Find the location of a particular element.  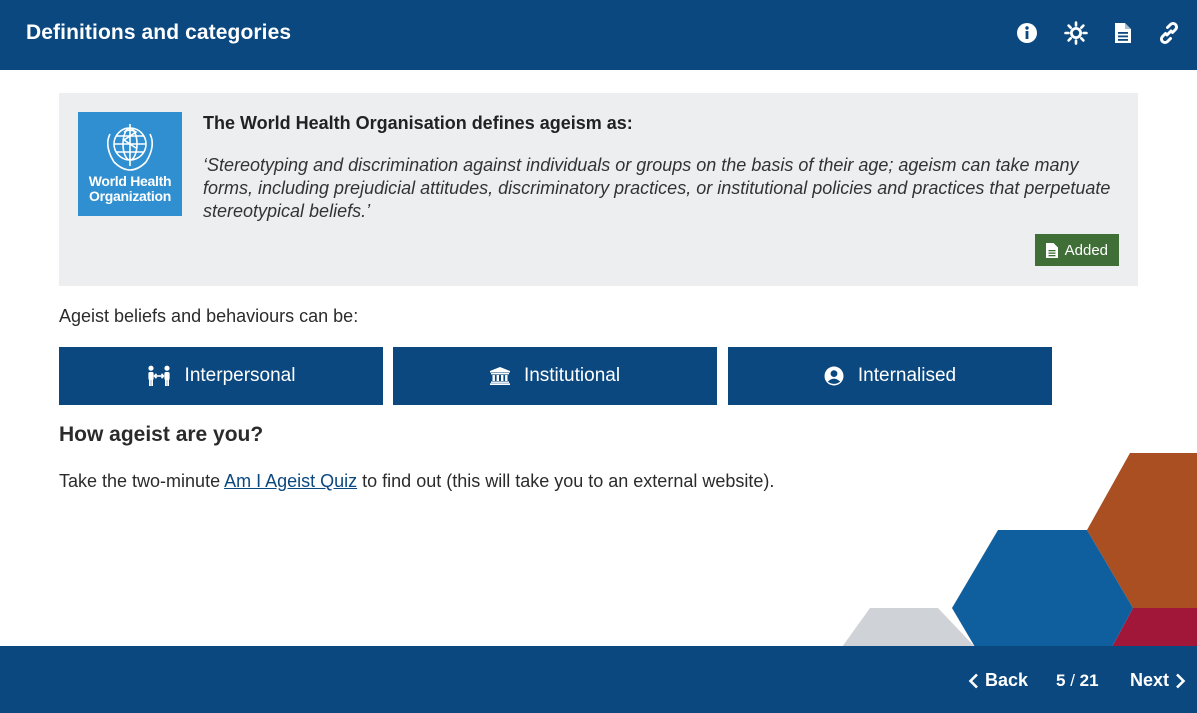

institutional-label: Institutional is located at coordinates (572, 375).